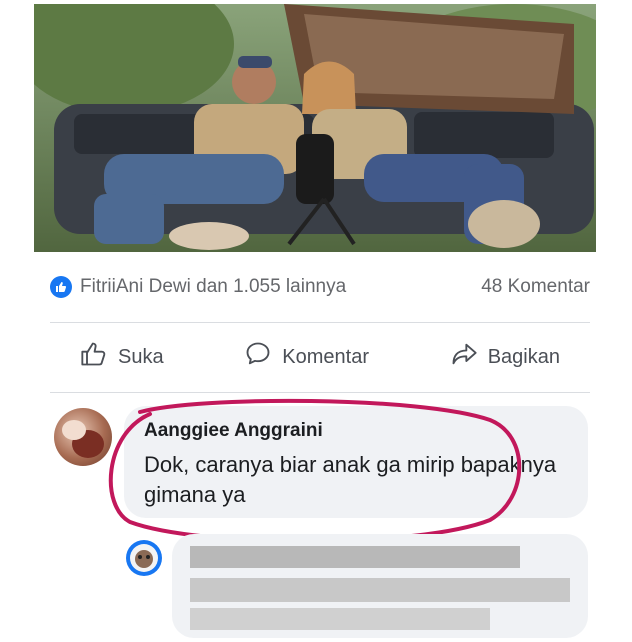 Image resolution: width=632 pixels, height=642 pixels. I want to click on like-label: Suka, so click(141, 356).